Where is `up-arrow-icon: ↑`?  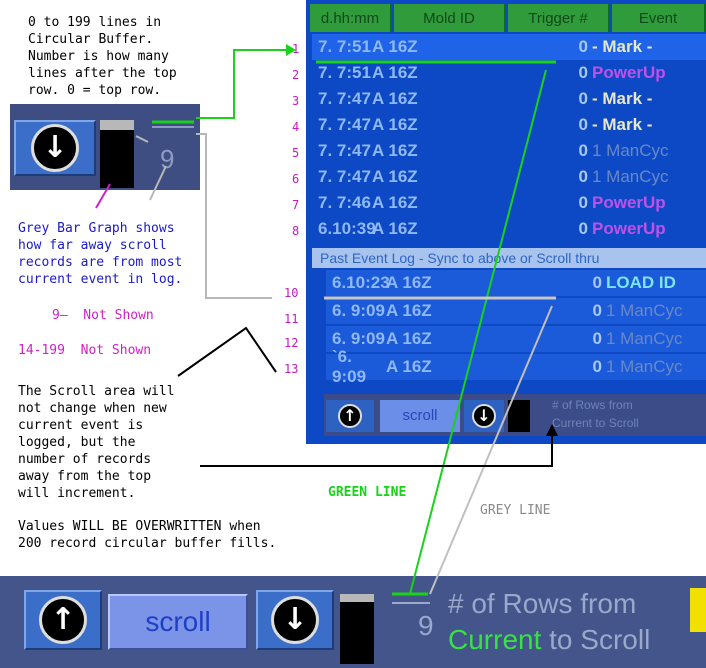
up-arrow-icon: ↑ is located at coordinates (63, 620).